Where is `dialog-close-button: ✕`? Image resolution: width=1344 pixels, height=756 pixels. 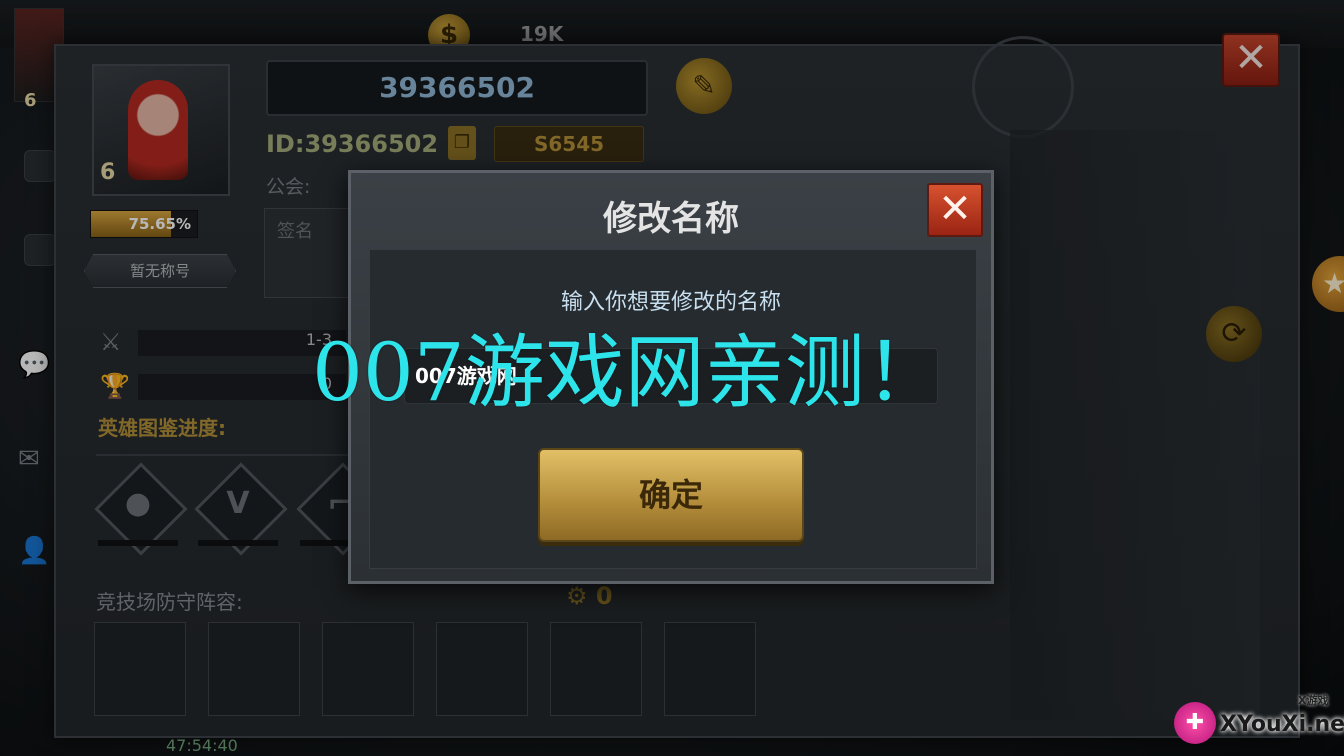 dialog-close-button: ✕ is located at coordinates (955, 210).